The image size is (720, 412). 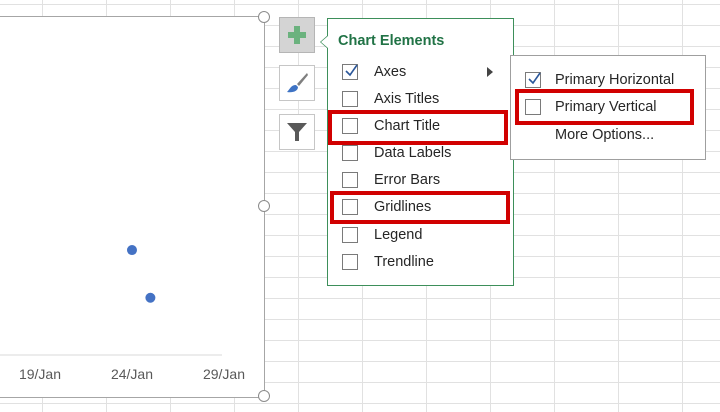 I want to click on resize-handle-bottom-right, so click(x=264, y=396).